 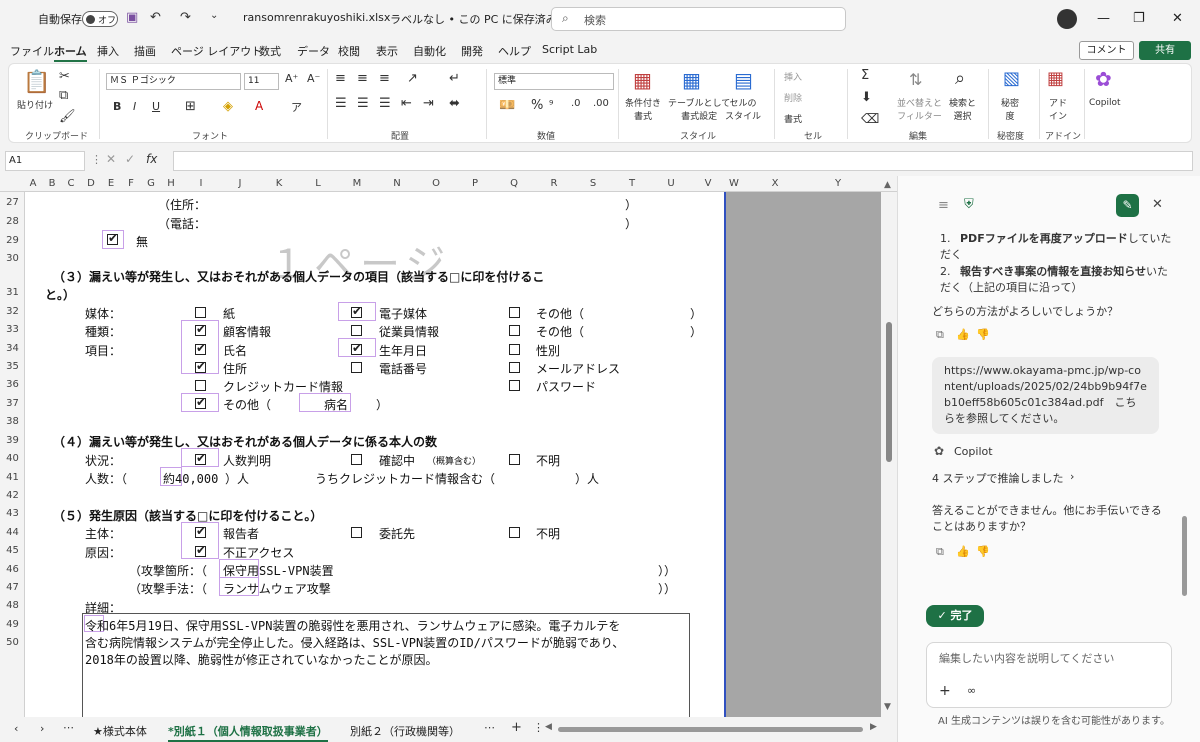 What do you see at coordinates (313, 78) in the screenshot?
I see `shrink-font-icon: A⁻` at bounding box center [313, 78].